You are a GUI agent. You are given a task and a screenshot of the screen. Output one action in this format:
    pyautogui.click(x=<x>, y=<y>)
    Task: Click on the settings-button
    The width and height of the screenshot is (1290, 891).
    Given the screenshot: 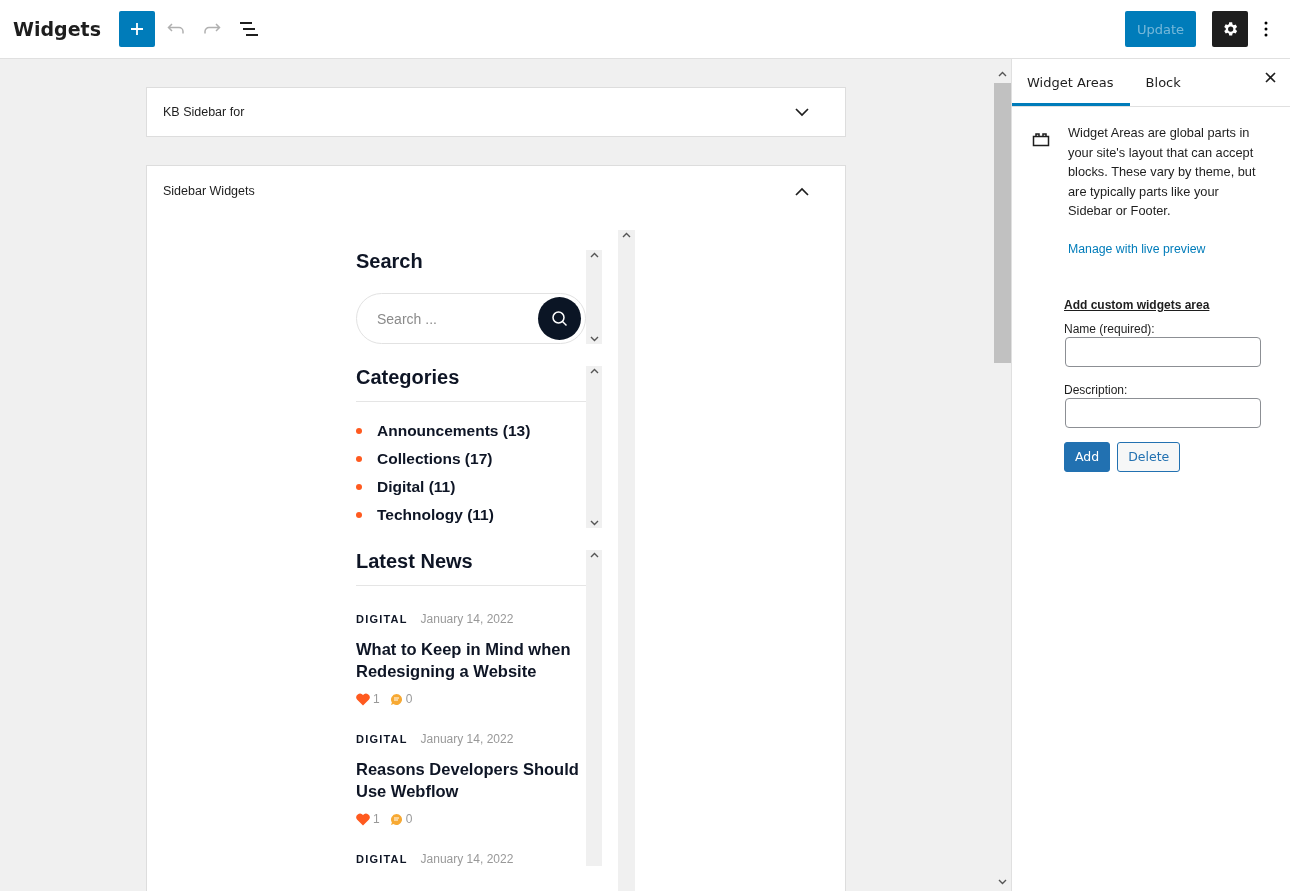 What is the action you would take?
    pyautogui.click(x=1230, y=29)
    